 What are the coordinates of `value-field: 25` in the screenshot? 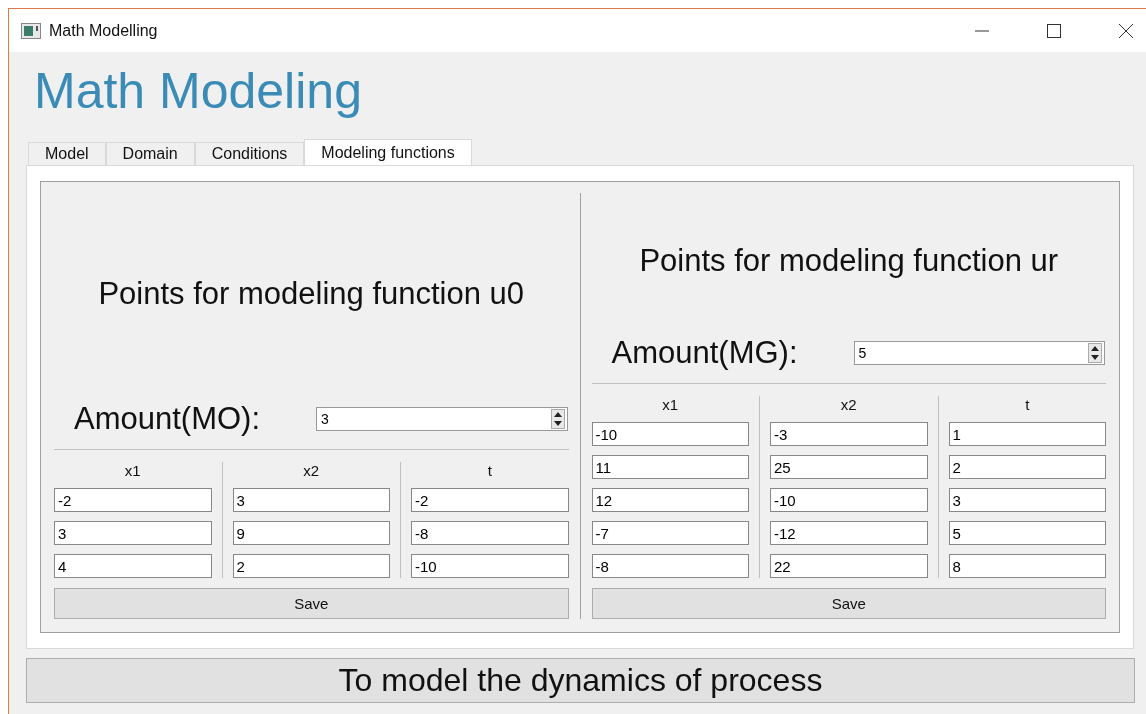 It's located at (849, 467).